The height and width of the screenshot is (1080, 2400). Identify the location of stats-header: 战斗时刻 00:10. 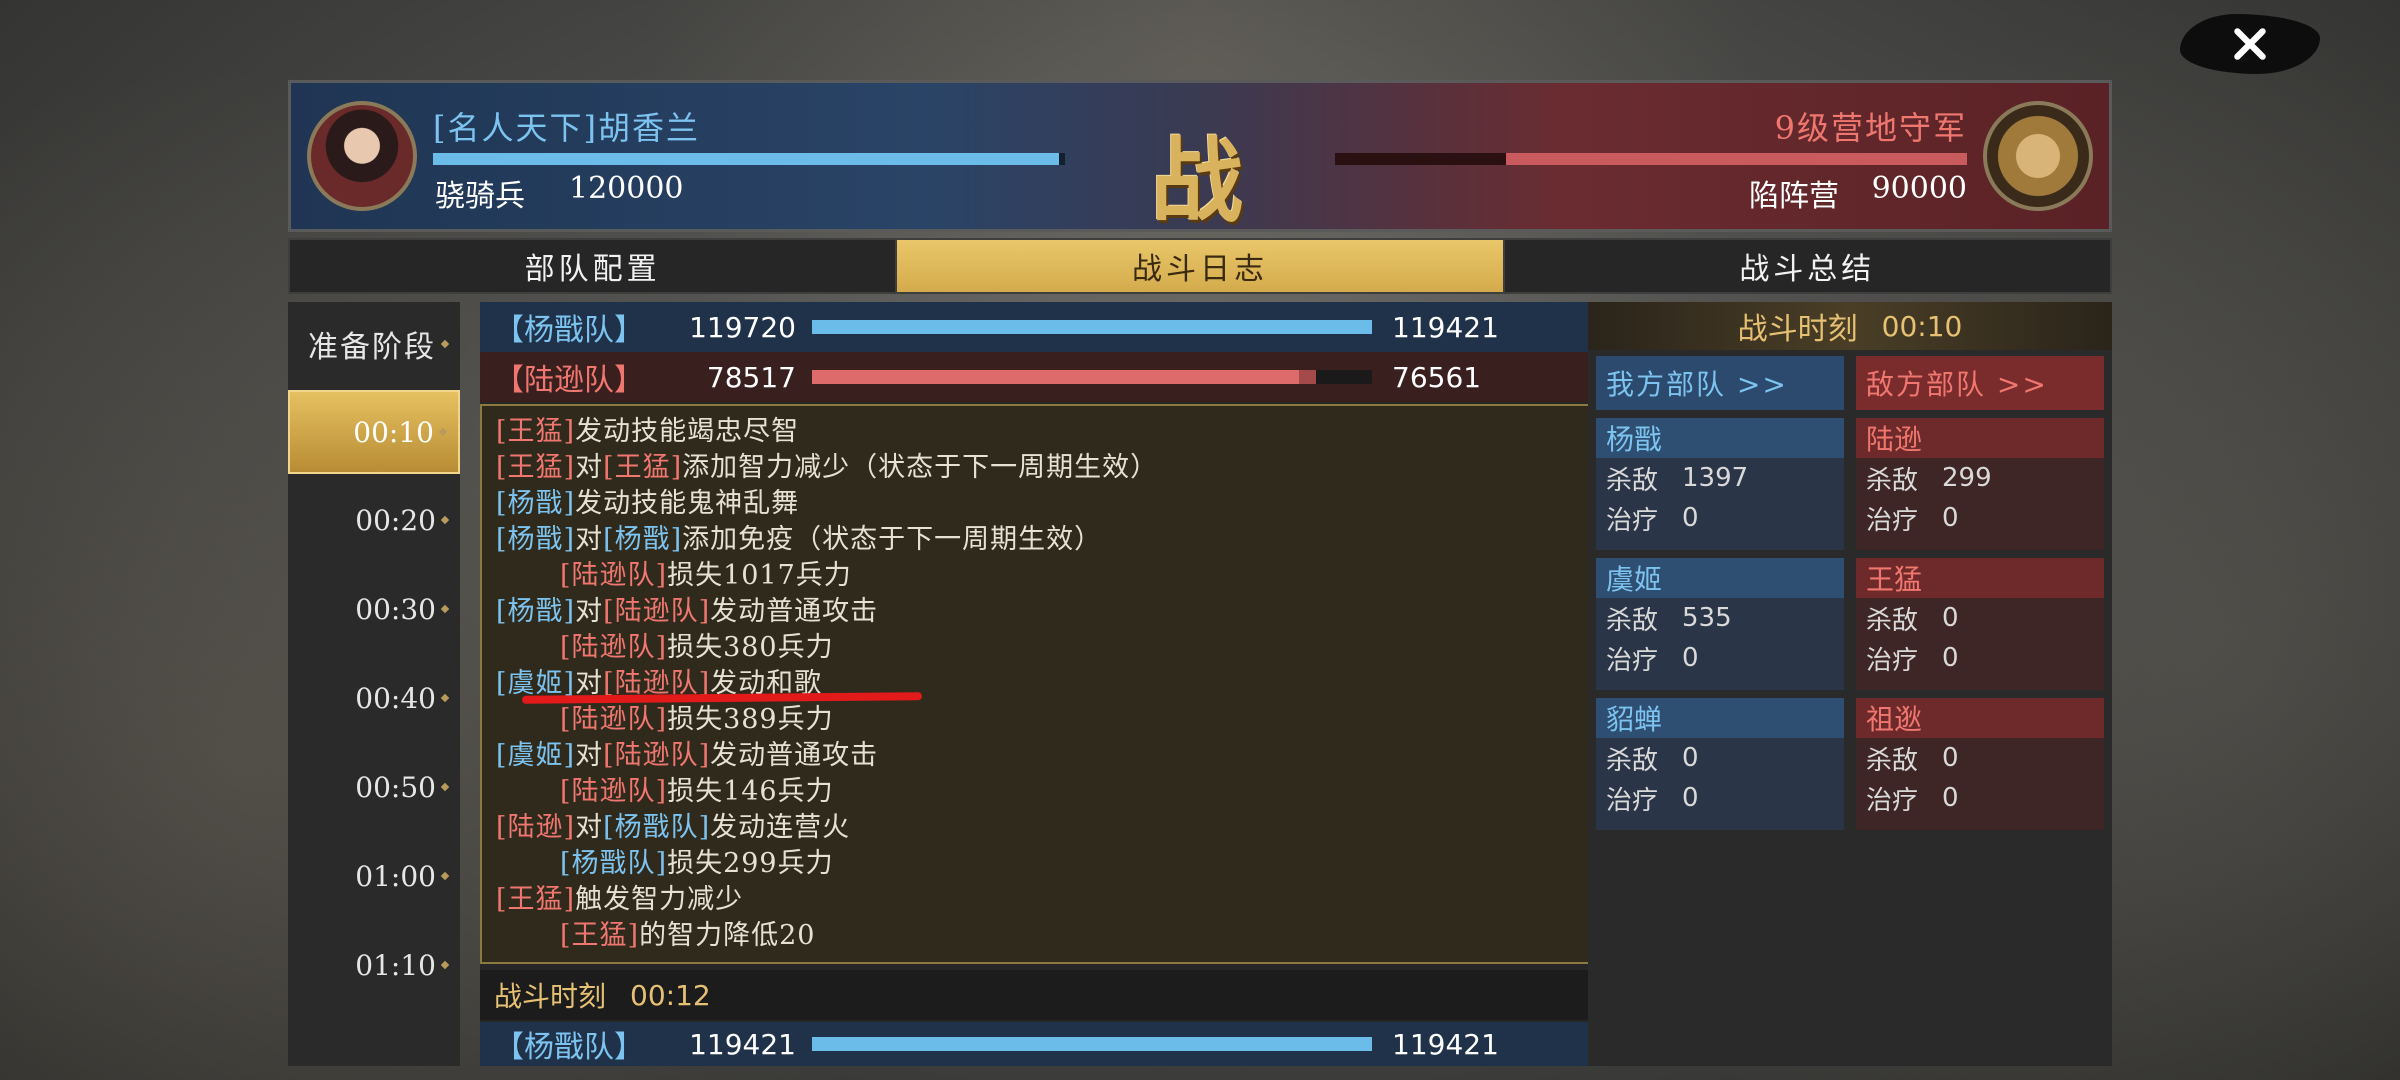
(1850, 326).